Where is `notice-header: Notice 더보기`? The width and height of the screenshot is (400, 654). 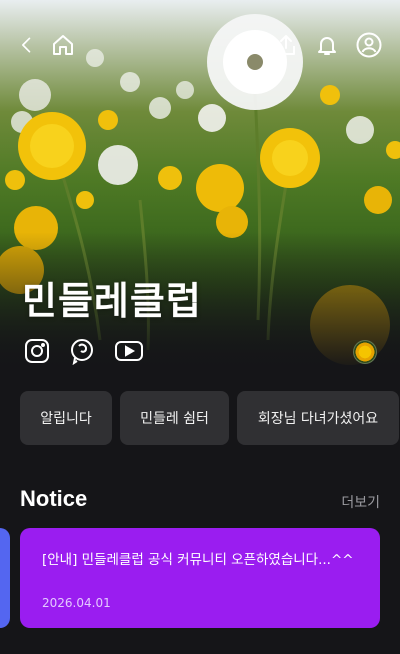 notice-header: Notice 더보기 is located at coordinates (200, 501).